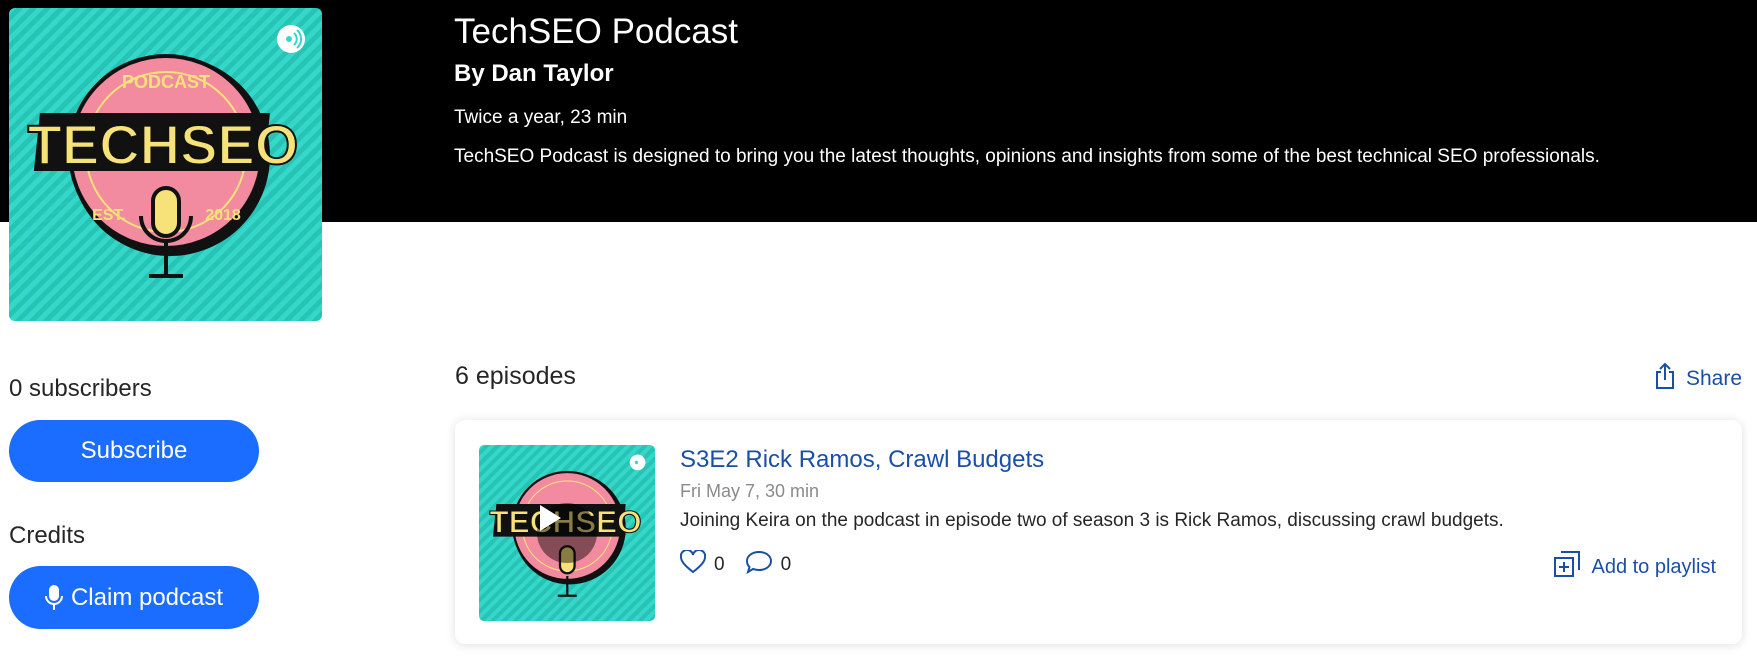 The image size is (1757, 661). What do you see at coordinates (515, 376) in the screenshot?
I see `episode-count: 6 episodes` at bounding box center [515, 376].